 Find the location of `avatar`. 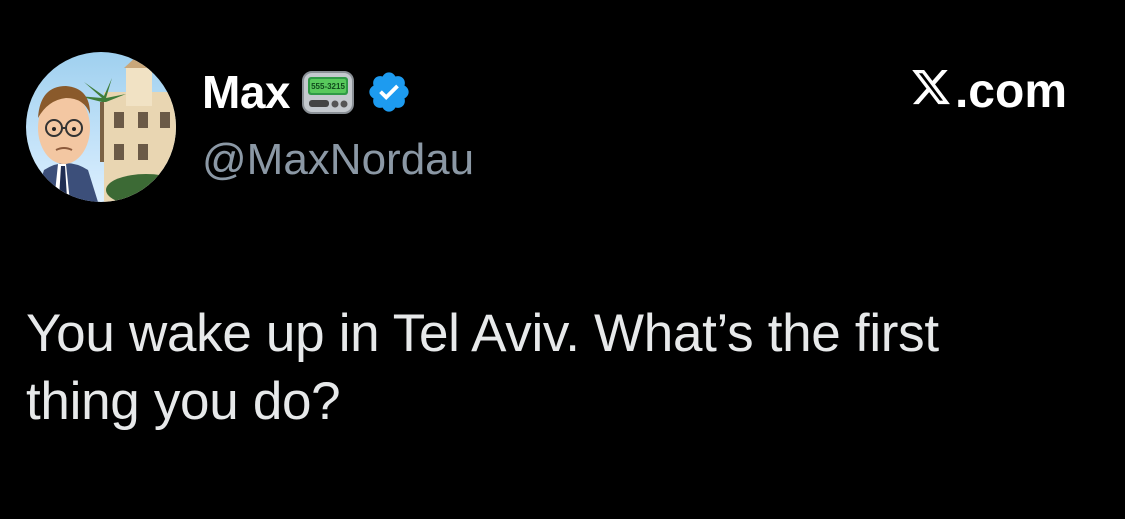

avatar is located at coordinates (101, 127).